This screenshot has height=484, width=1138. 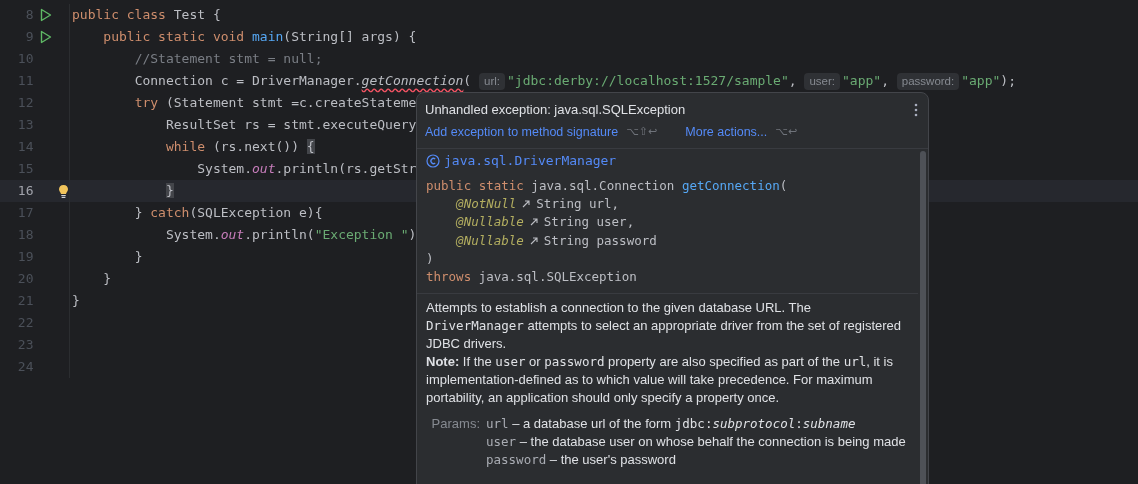 What do you see at coordinates (696, 441) in the screenshot?
I see `param-description: user – the database user on whose behalf the connection is being made` at bounding box center [696, 441].